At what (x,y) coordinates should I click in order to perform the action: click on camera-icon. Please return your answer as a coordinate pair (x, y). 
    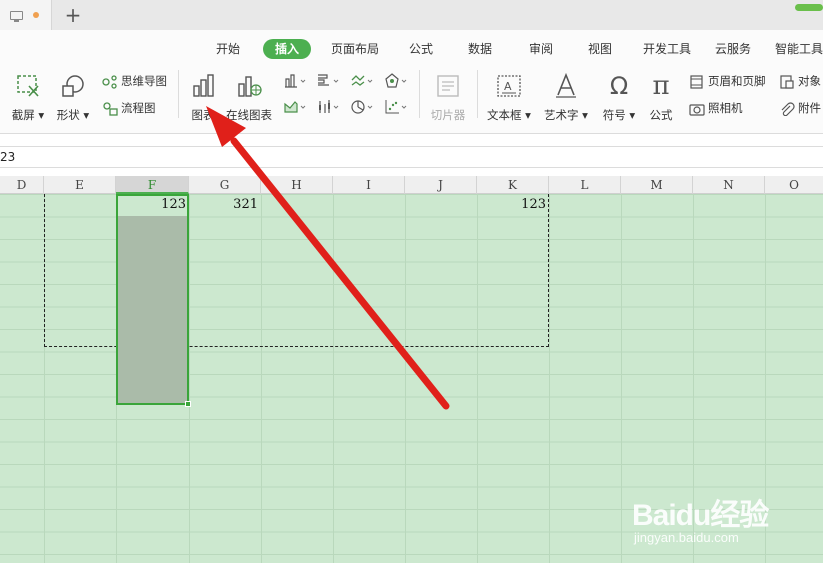
    Looking at the image, I should click on (697, 109).